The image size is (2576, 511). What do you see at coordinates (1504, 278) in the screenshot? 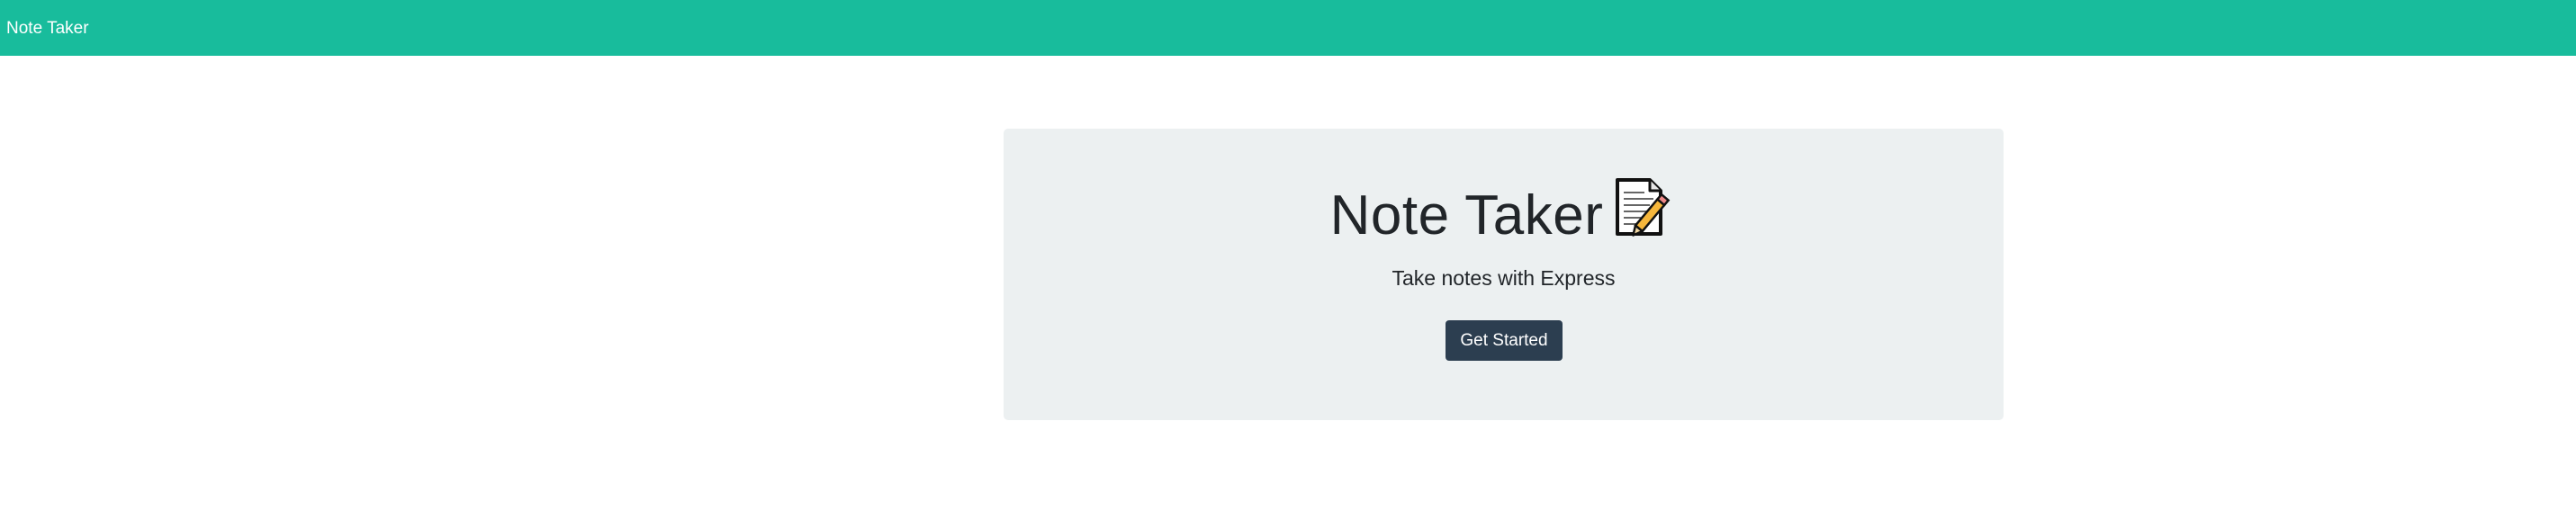
I see `page-subtitle: Take notes with Express` at bounding box center [1504, 278].